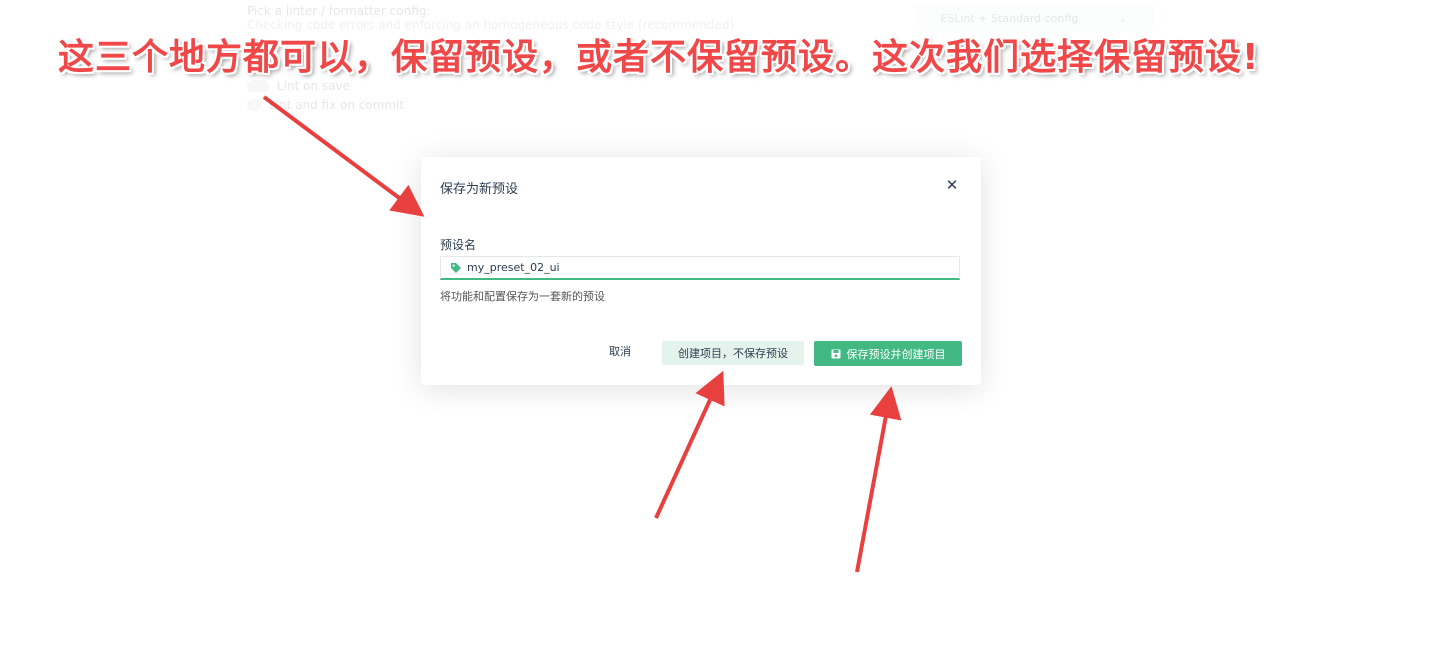  I want to click on create-without-preset-button: 创建项目，不保存预设, so click(733, 353).